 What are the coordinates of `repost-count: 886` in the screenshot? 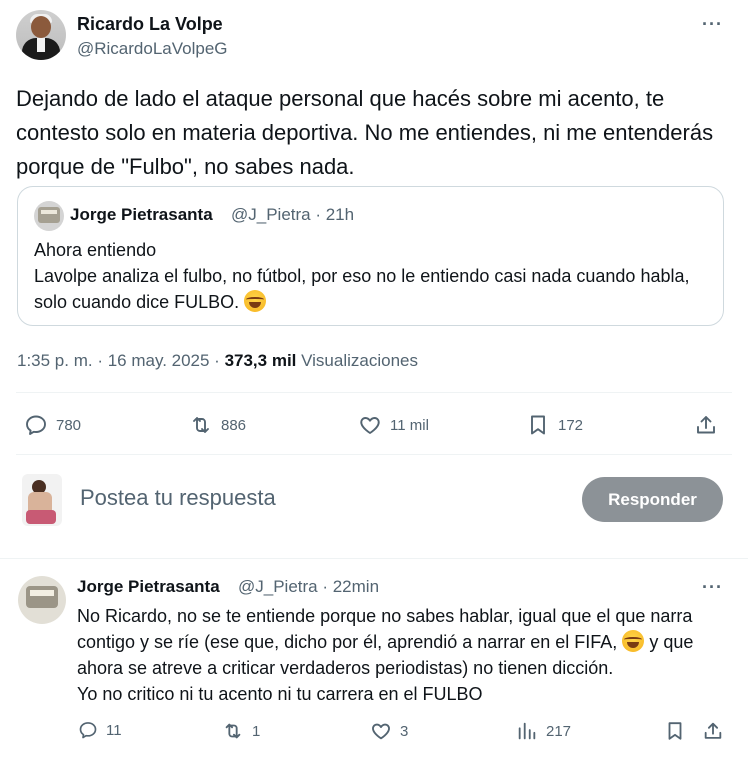 It's located at (234, 425).